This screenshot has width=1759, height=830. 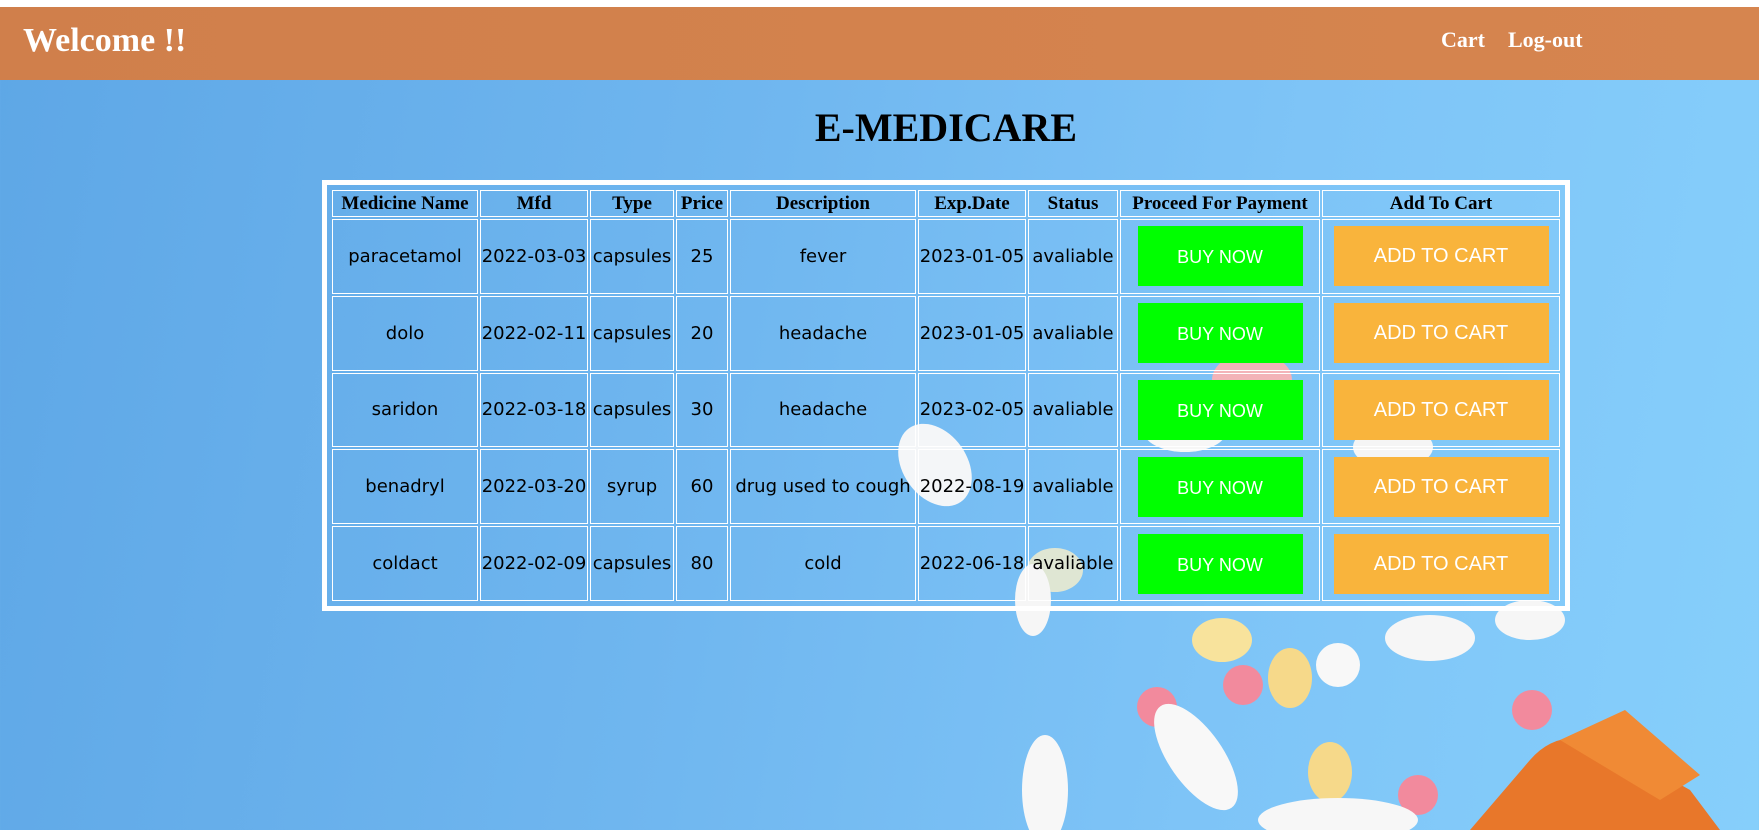 What do you see at coordinates (702, 563) in the screenshot?
I see `cell-price: 80` at bounding box center [702, 563].